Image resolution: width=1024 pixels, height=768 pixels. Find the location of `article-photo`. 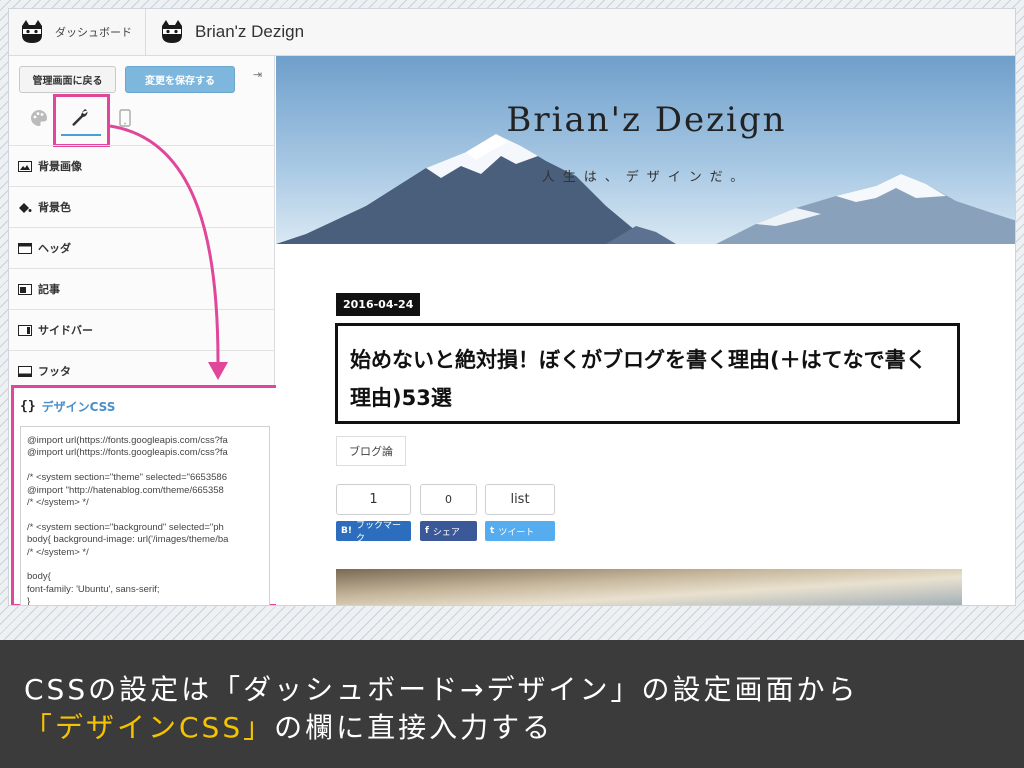

article-photo is located at coordinates (649, 587).